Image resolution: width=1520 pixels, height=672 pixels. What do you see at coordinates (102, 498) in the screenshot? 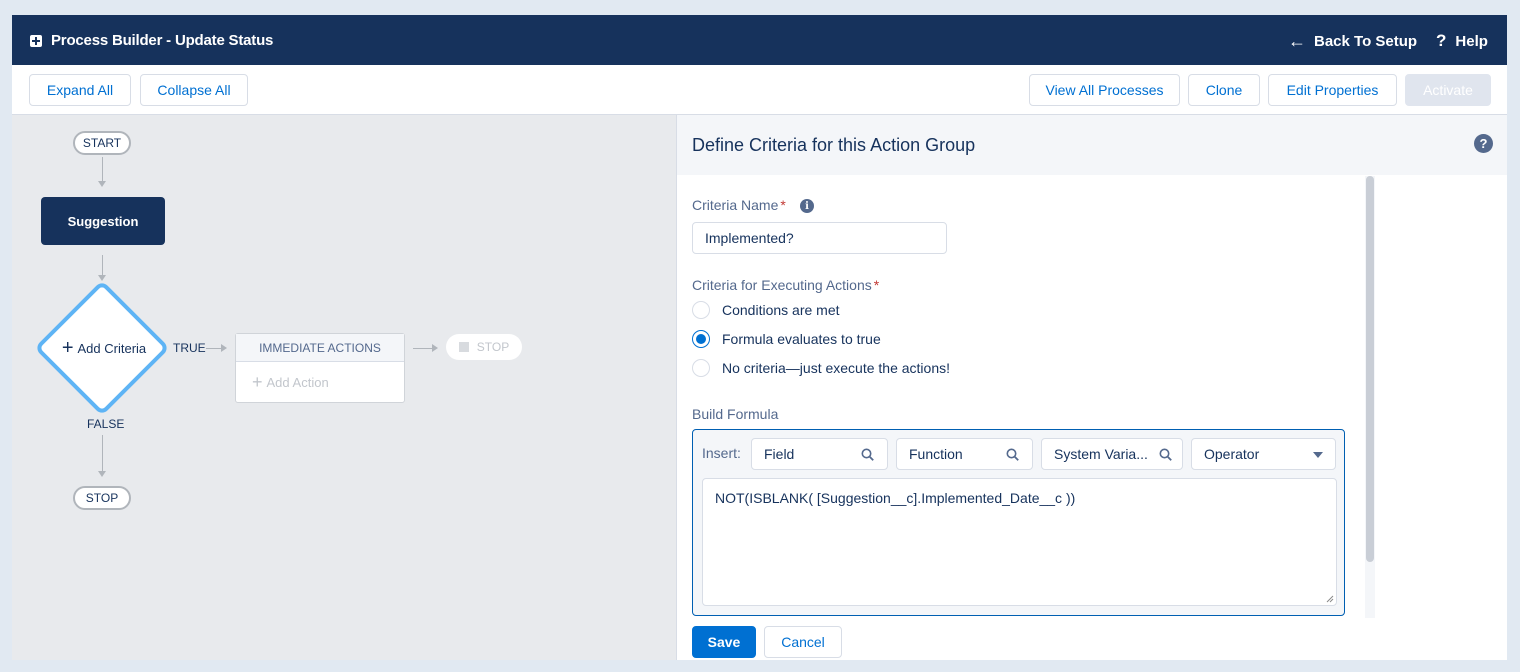
I see `stop-node-bottom: STOP` at bounding box center [102, 498].